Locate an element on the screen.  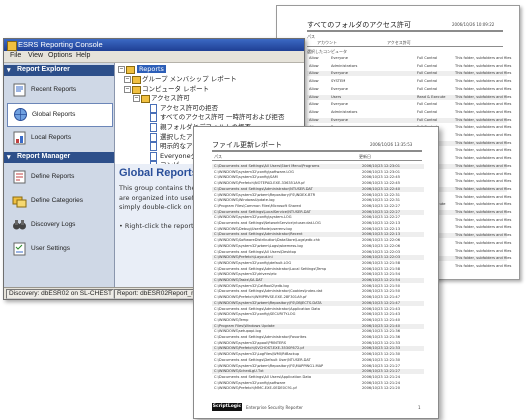
nav-user-settings: User Settings is located at coordinates (59, 249).